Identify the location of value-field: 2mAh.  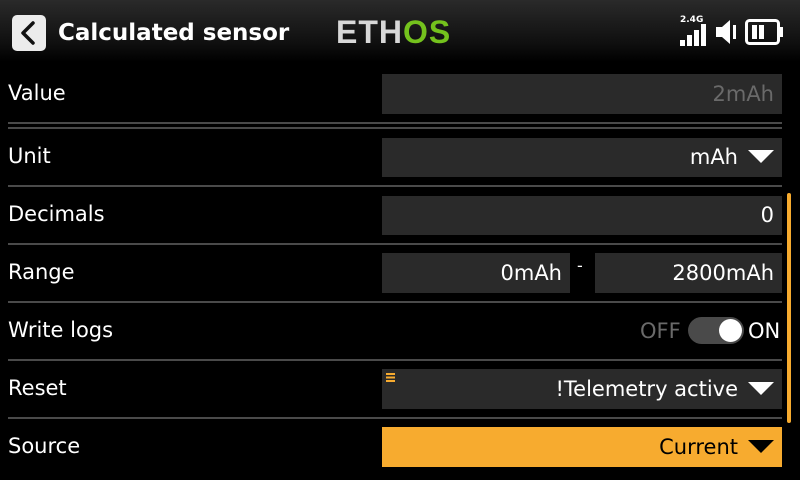
(582, 94).